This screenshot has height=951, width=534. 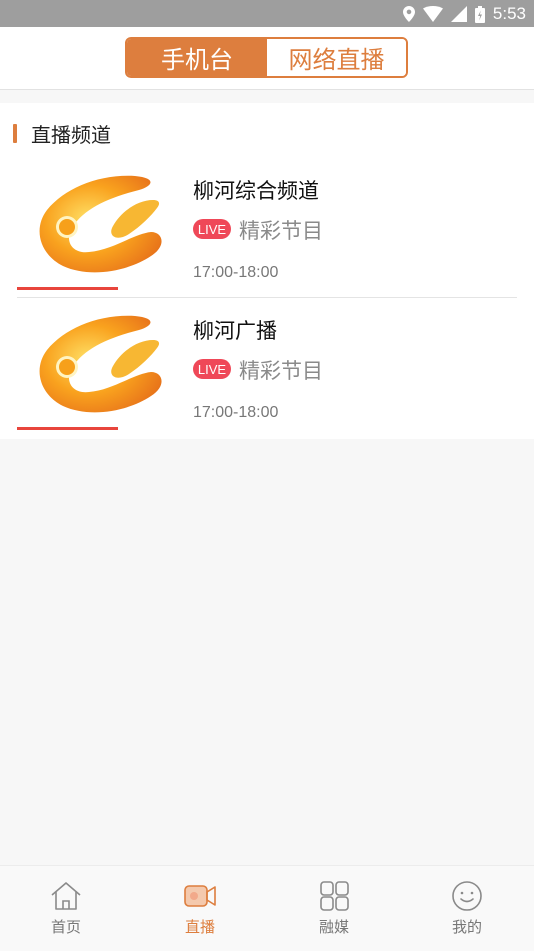 What do you see at coordinates (267, 297) in the screenshot?
I see `row-divider` at bounding box center [267, 297].